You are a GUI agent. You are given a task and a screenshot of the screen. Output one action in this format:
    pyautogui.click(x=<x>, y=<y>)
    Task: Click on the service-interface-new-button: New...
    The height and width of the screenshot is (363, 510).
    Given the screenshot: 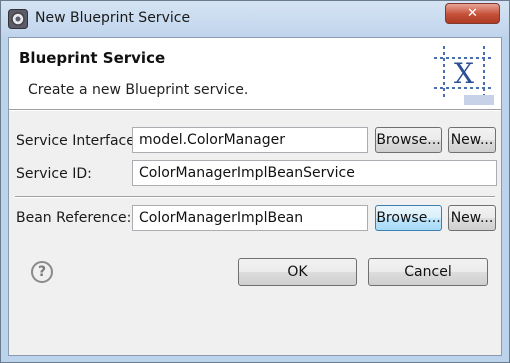 What is the action you would take?
    pyautogui.click(x=472, y=140)
    